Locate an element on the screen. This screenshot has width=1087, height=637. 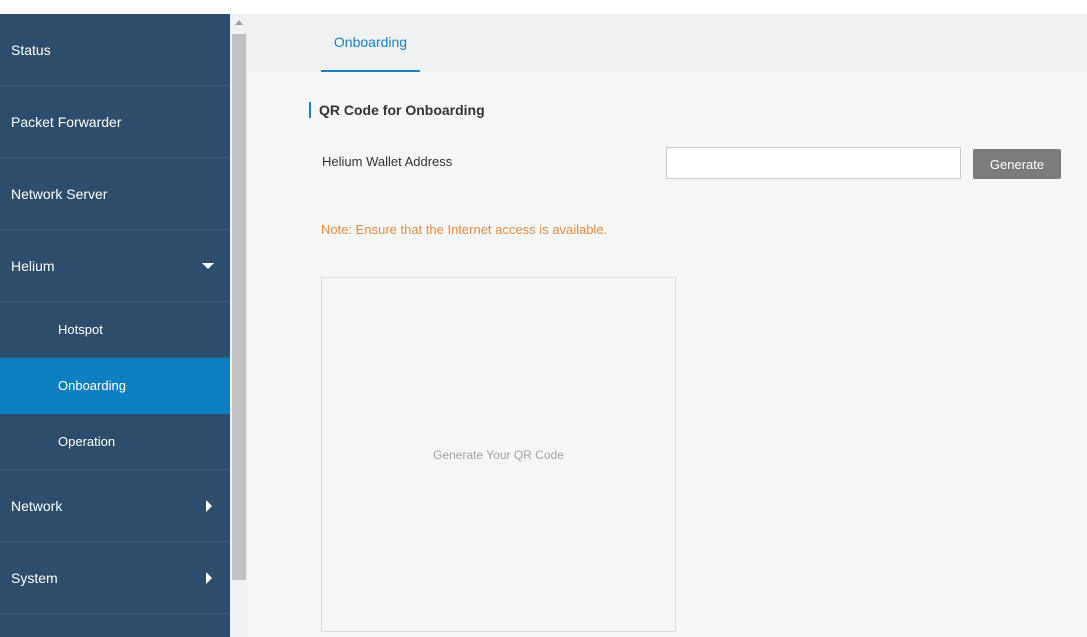
sidebar-item-system: System is located at coordinates (115, 578).